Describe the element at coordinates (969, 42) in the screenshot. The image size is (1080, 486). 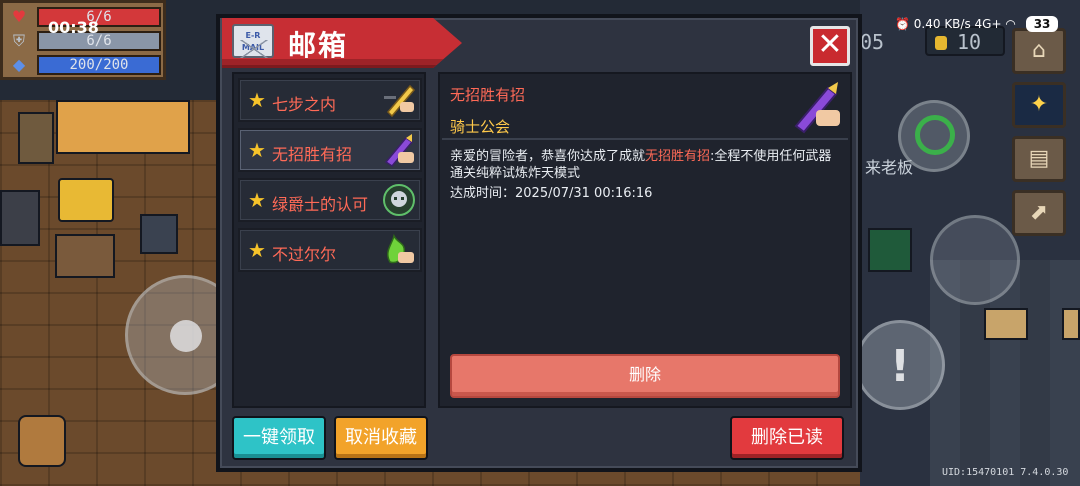
I see `coin-amount: 10` at that location.